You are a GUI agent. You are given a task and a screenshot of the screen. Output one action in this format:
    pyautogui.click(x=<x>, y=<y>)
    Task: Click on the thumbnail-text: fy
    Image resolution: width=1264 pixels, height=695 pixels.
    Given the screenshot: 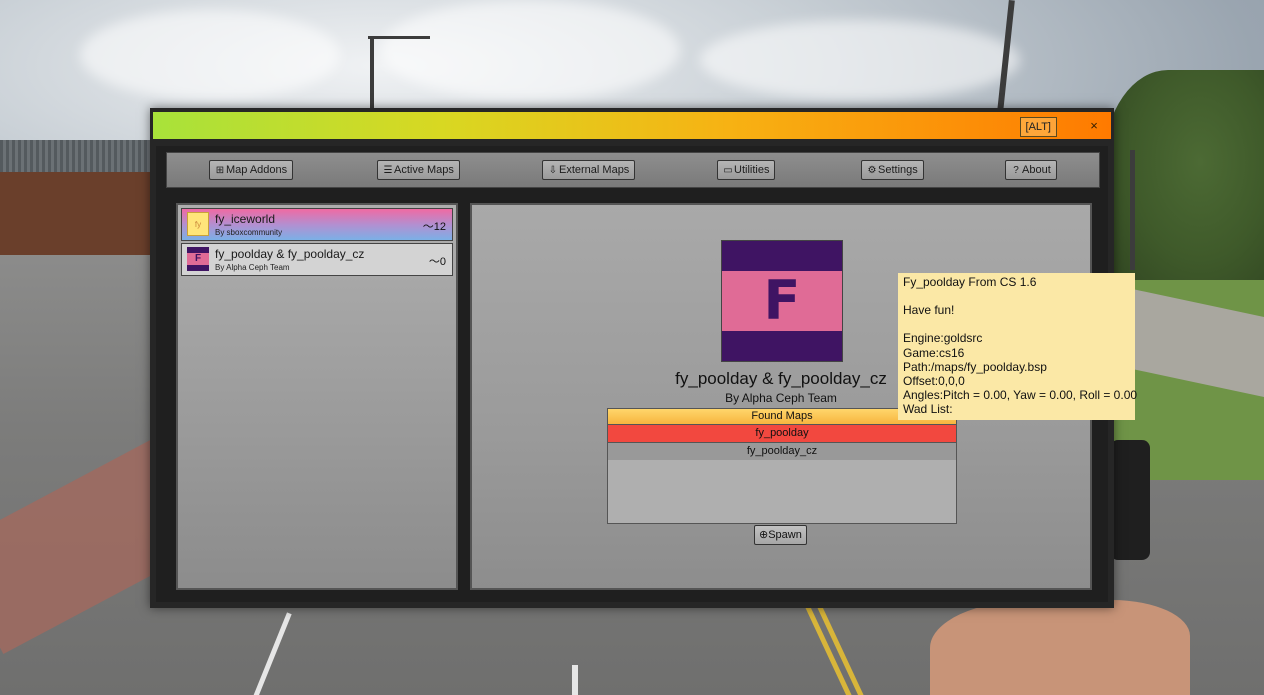 What is the action you would take?
    pyautogui.click(x=198, y=224)
    